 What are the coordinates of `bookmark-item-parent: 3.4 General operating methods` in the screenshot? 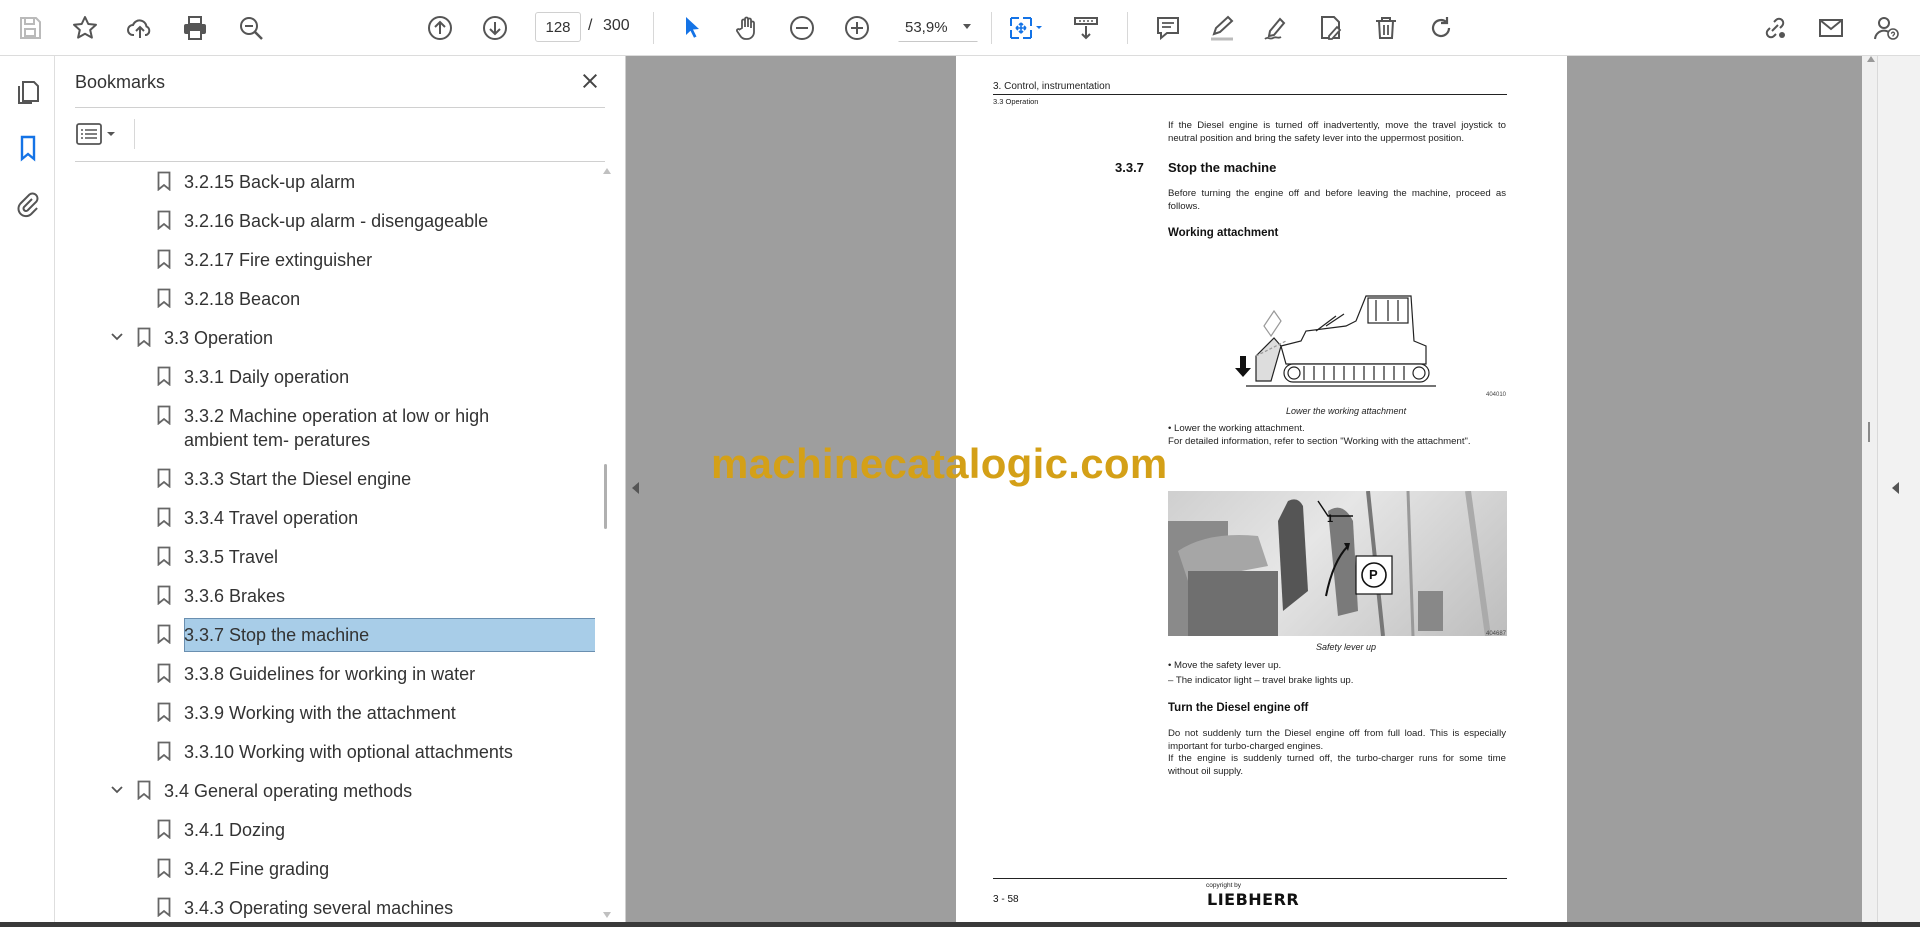 It's located at (325, 790).